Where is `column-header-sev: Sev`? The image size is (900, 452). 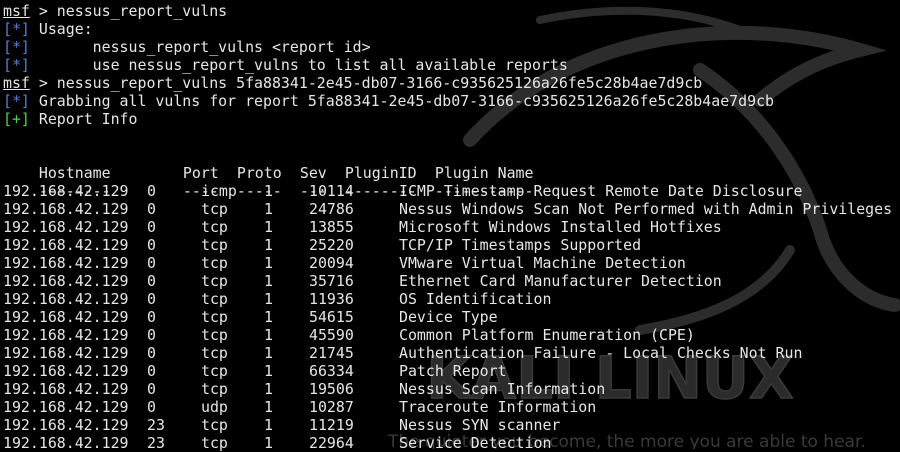 column-header-sev: Sev is located at coordinates (313, 173).